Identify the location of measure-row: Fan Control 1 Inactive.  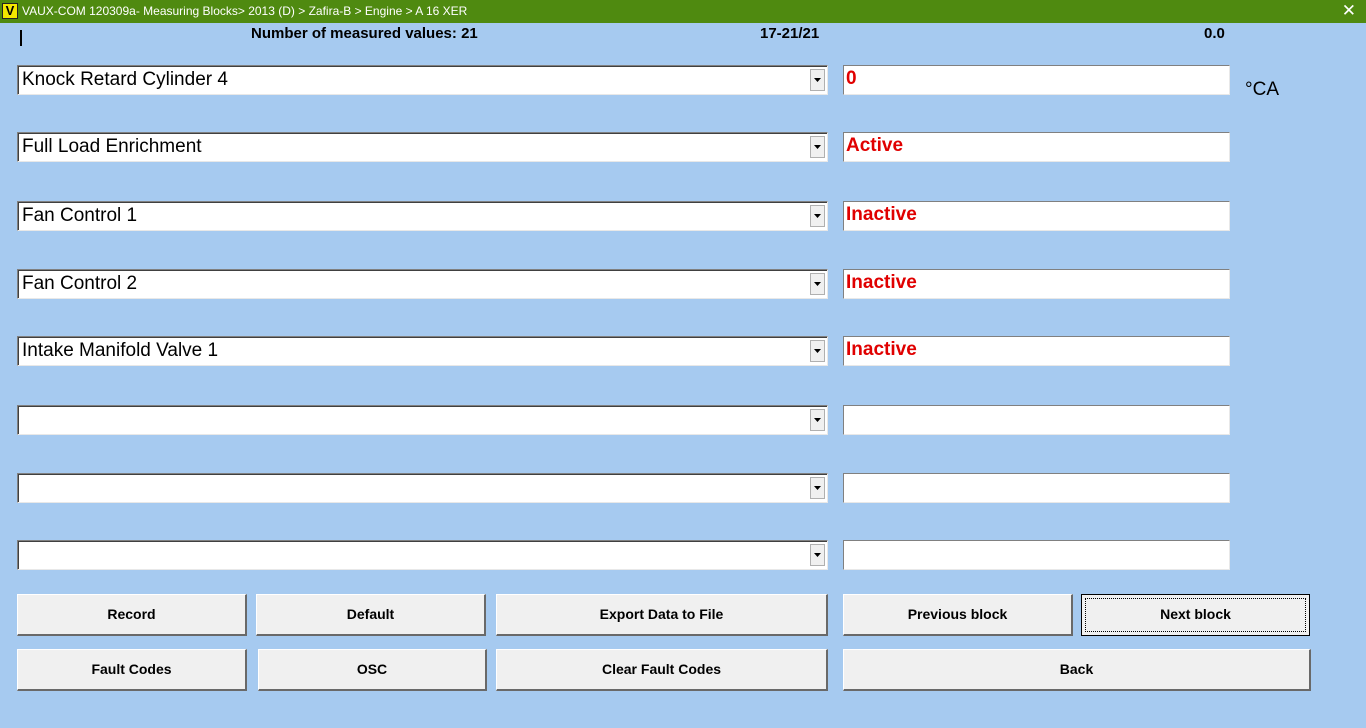
(683, 216).